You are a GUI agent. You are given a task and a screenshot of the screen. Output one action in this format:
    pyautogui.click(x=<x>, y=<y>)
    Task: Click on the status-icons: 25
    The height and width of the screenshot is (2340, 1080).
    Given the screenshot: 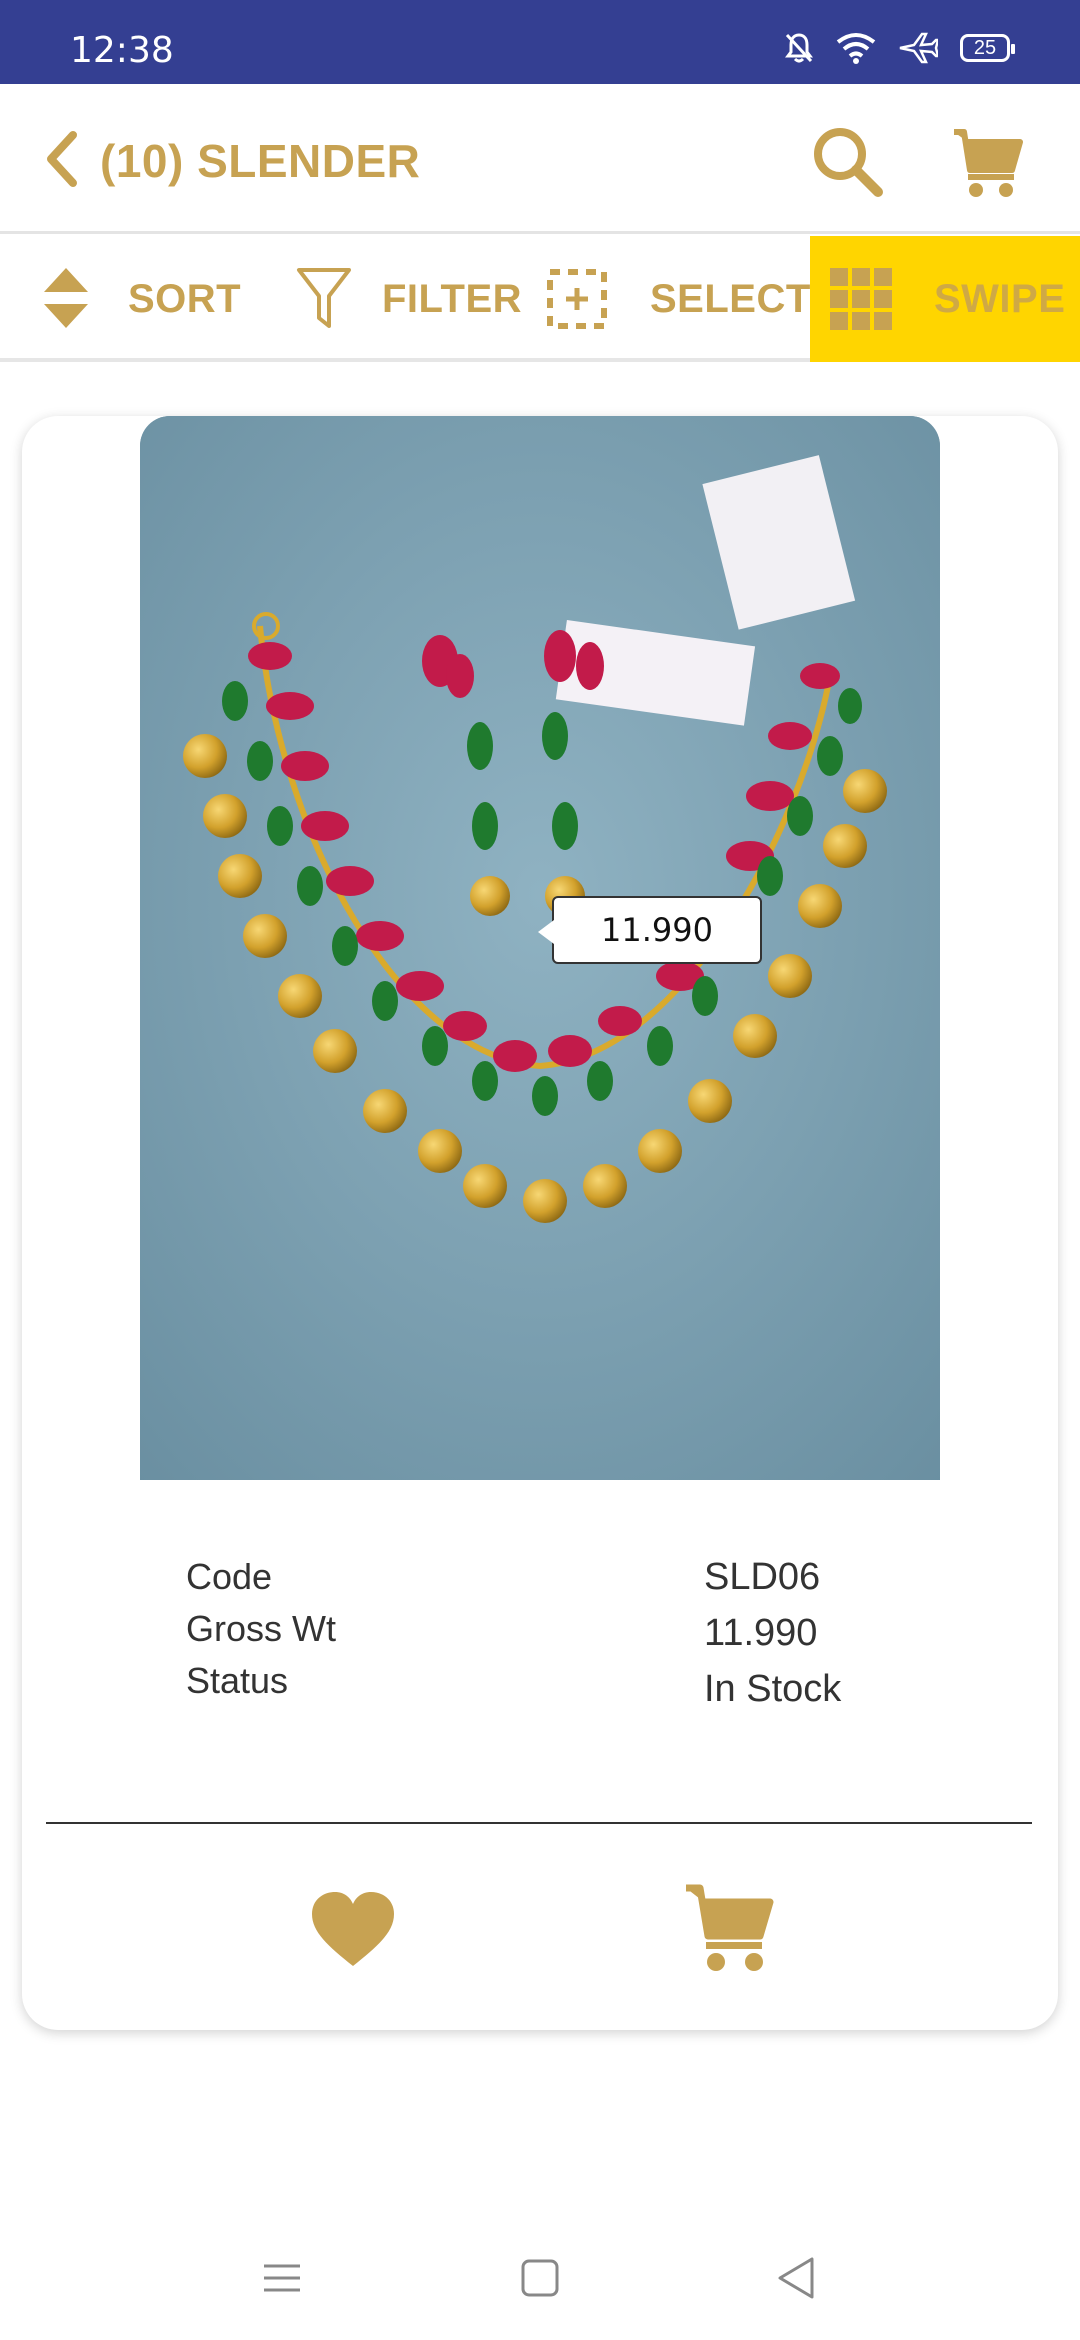 What is the action you would take?
    pyautogui.click(x=899, y=48)
    